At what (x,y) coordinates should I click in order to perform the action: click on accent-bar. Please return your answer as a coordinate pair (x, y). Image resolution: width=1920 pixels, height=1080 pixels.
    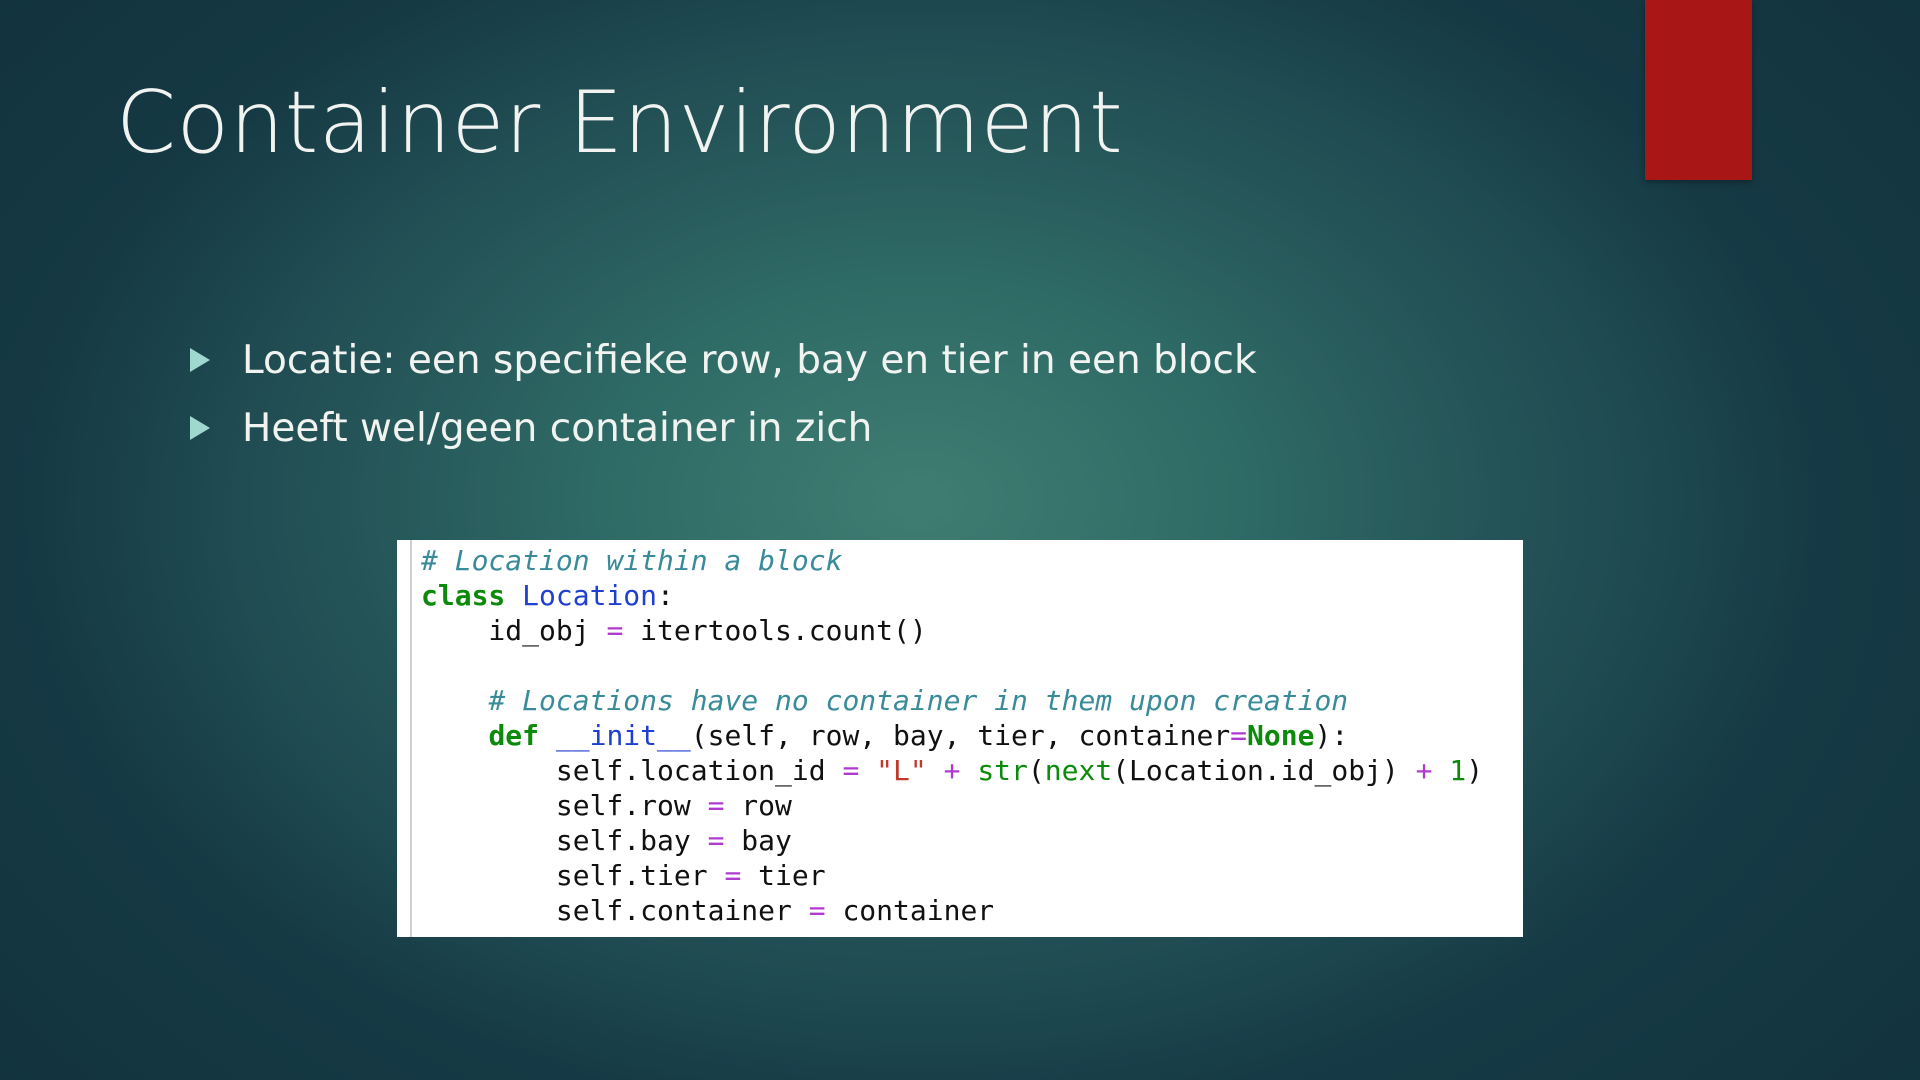
    Looking at the image, I should click on (1698, 90).